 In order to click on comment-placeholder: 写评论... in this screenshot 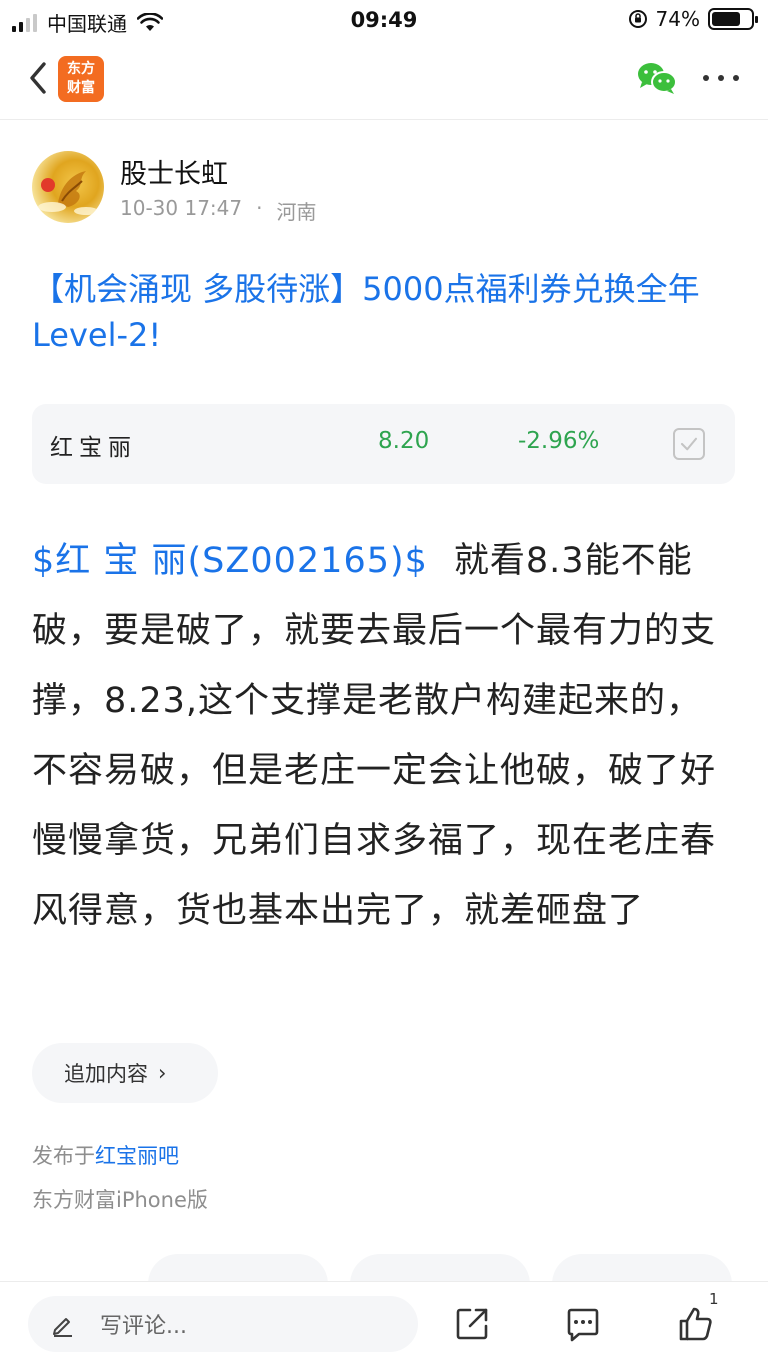, I will do `click(143, 1326)`.